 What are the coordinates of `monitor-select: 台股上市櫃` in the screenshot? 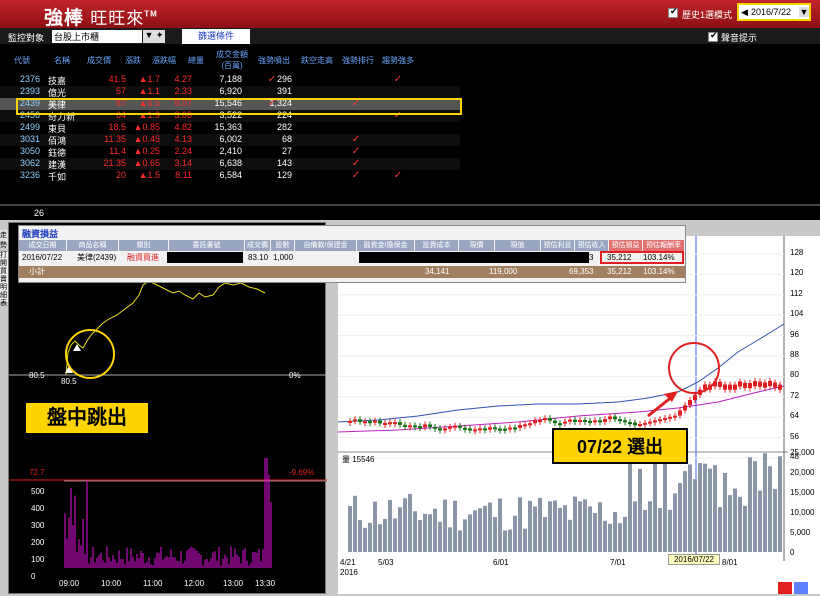 It's located at (97, 36).